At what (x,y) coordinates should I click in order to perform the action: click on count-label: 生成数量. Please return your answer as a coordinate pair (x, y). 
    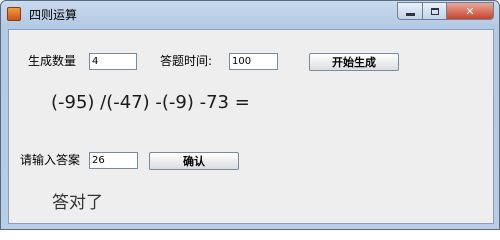
    Looking at the image, I should click on (52, 61).